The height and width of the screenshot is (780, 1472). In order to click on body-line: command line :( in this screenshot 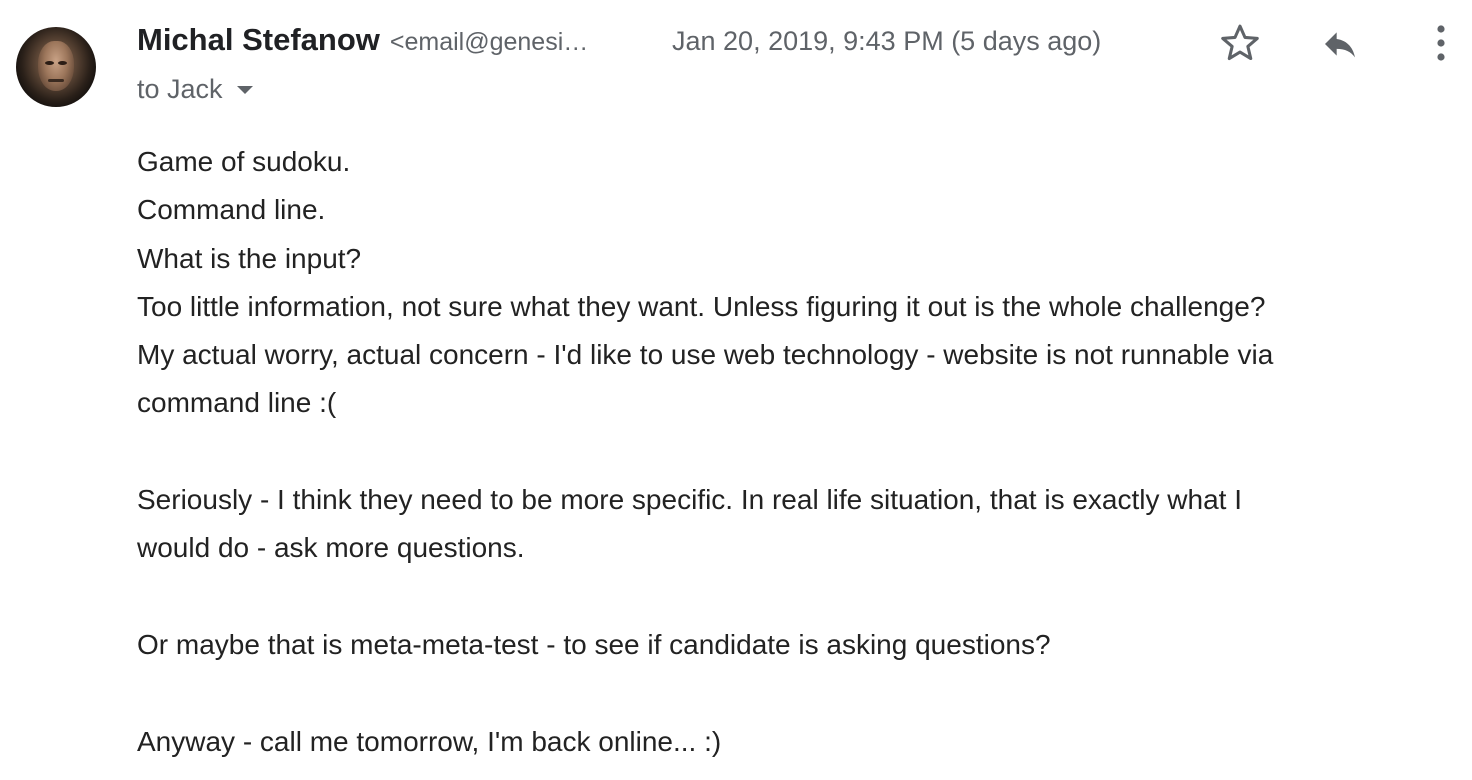, I will do `click(237, 403)`.